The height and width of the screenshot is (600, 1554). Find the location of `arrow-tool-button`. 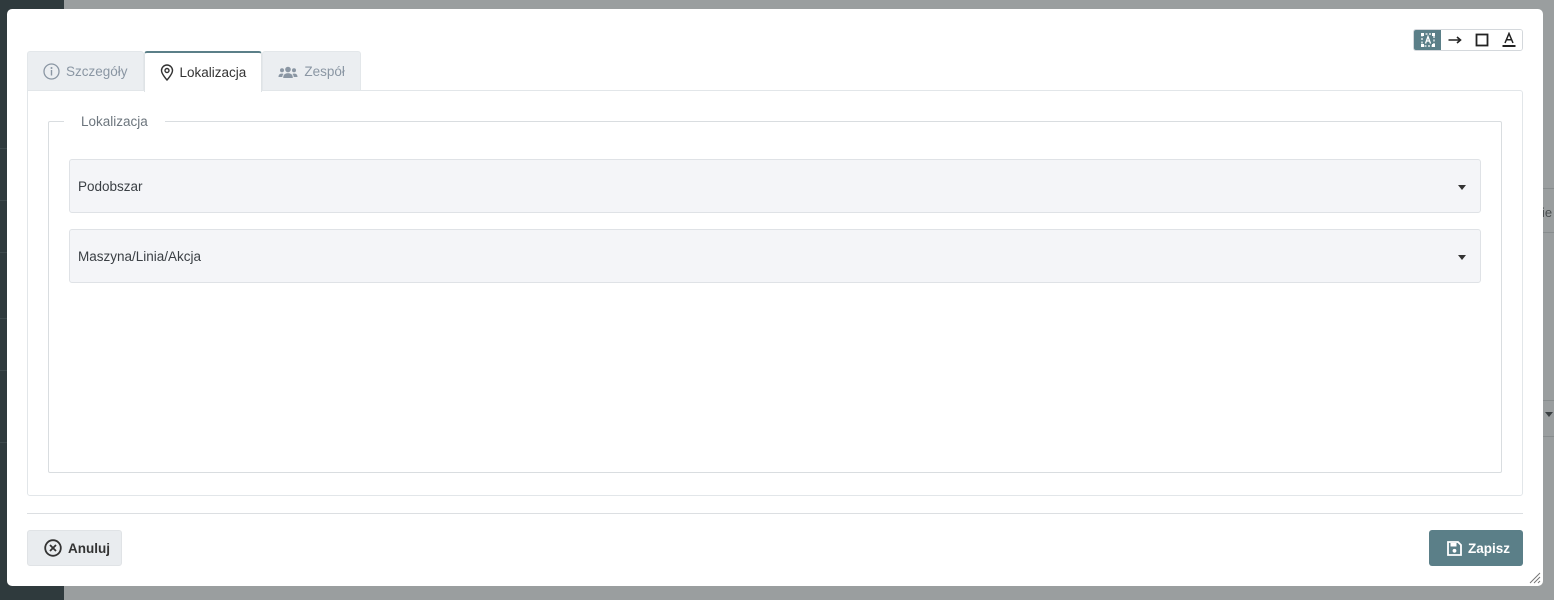

arrow-tool-button is located at coordinates (1454, 40).